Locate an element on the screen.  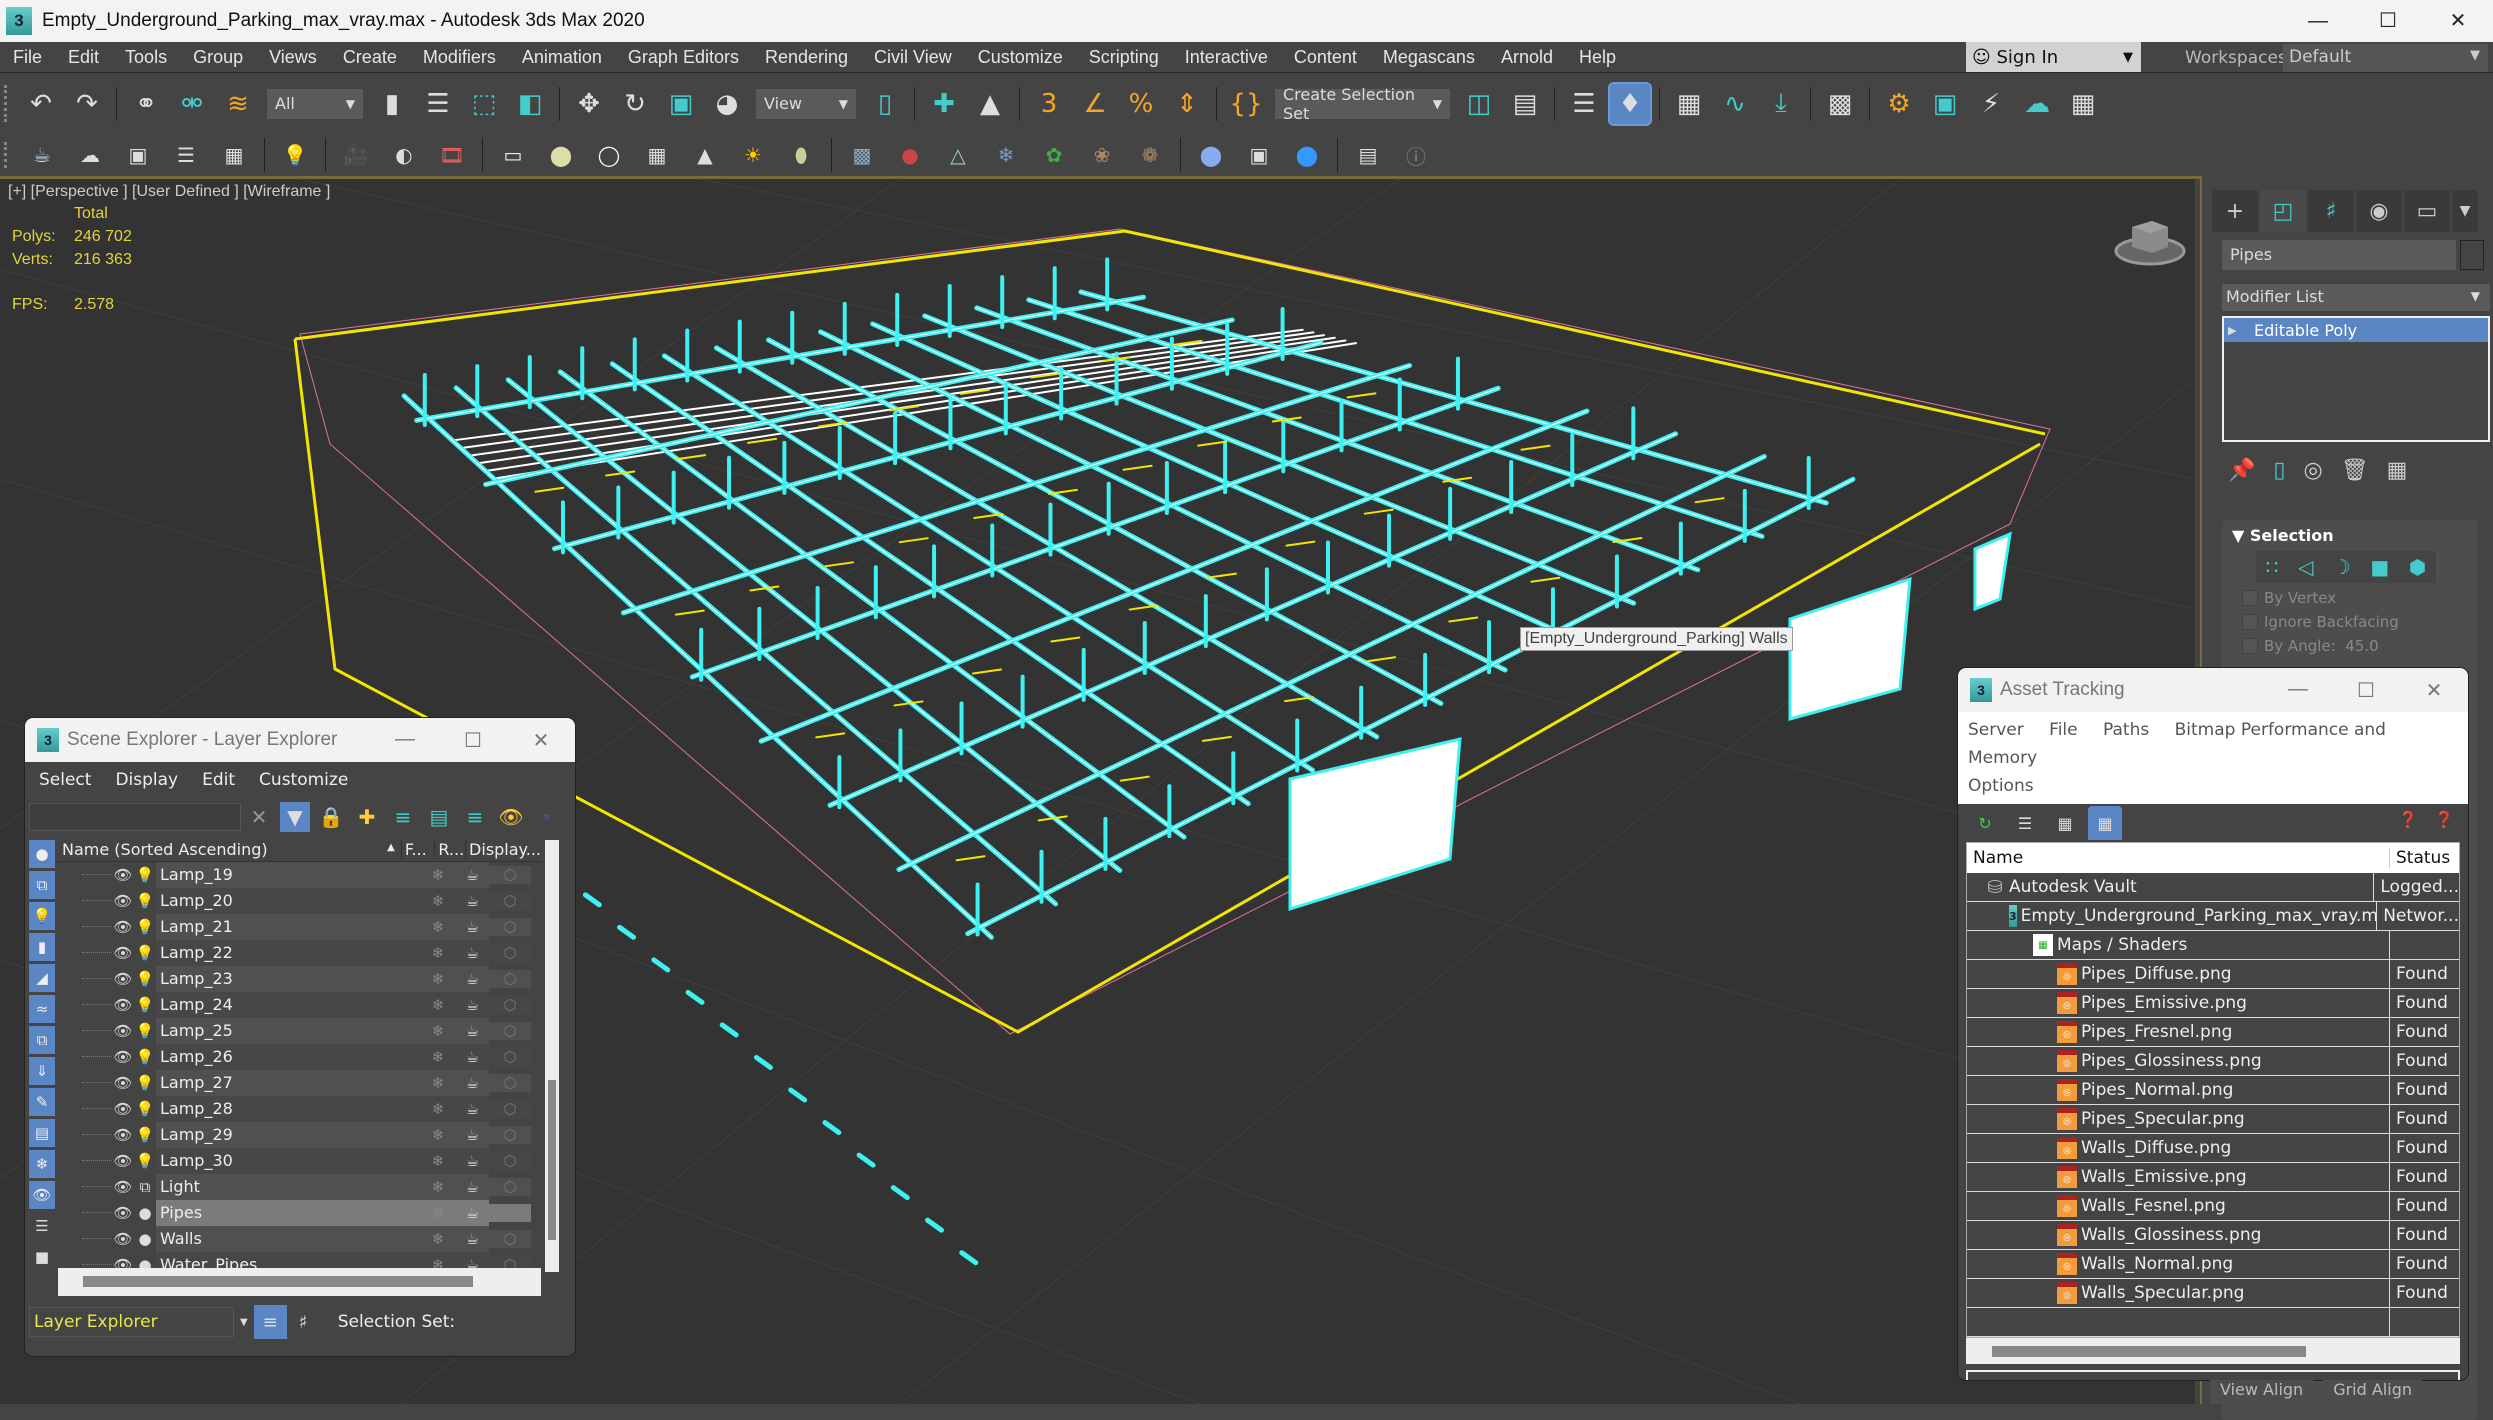
scrollbar-thumb is located at coordinates (278, 1281).